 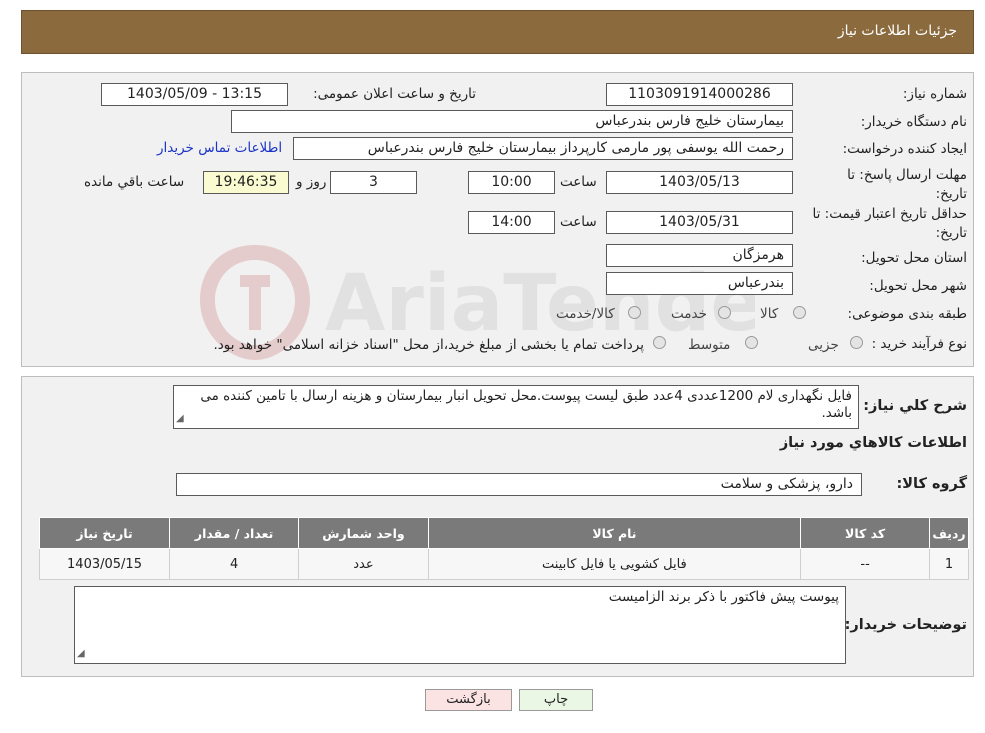 What do you see at coordinates (194, 94) in the screenshot?
I see `announce-datetime-field: 1403/05/09 - 13:15` at bounding box center [194, 94].